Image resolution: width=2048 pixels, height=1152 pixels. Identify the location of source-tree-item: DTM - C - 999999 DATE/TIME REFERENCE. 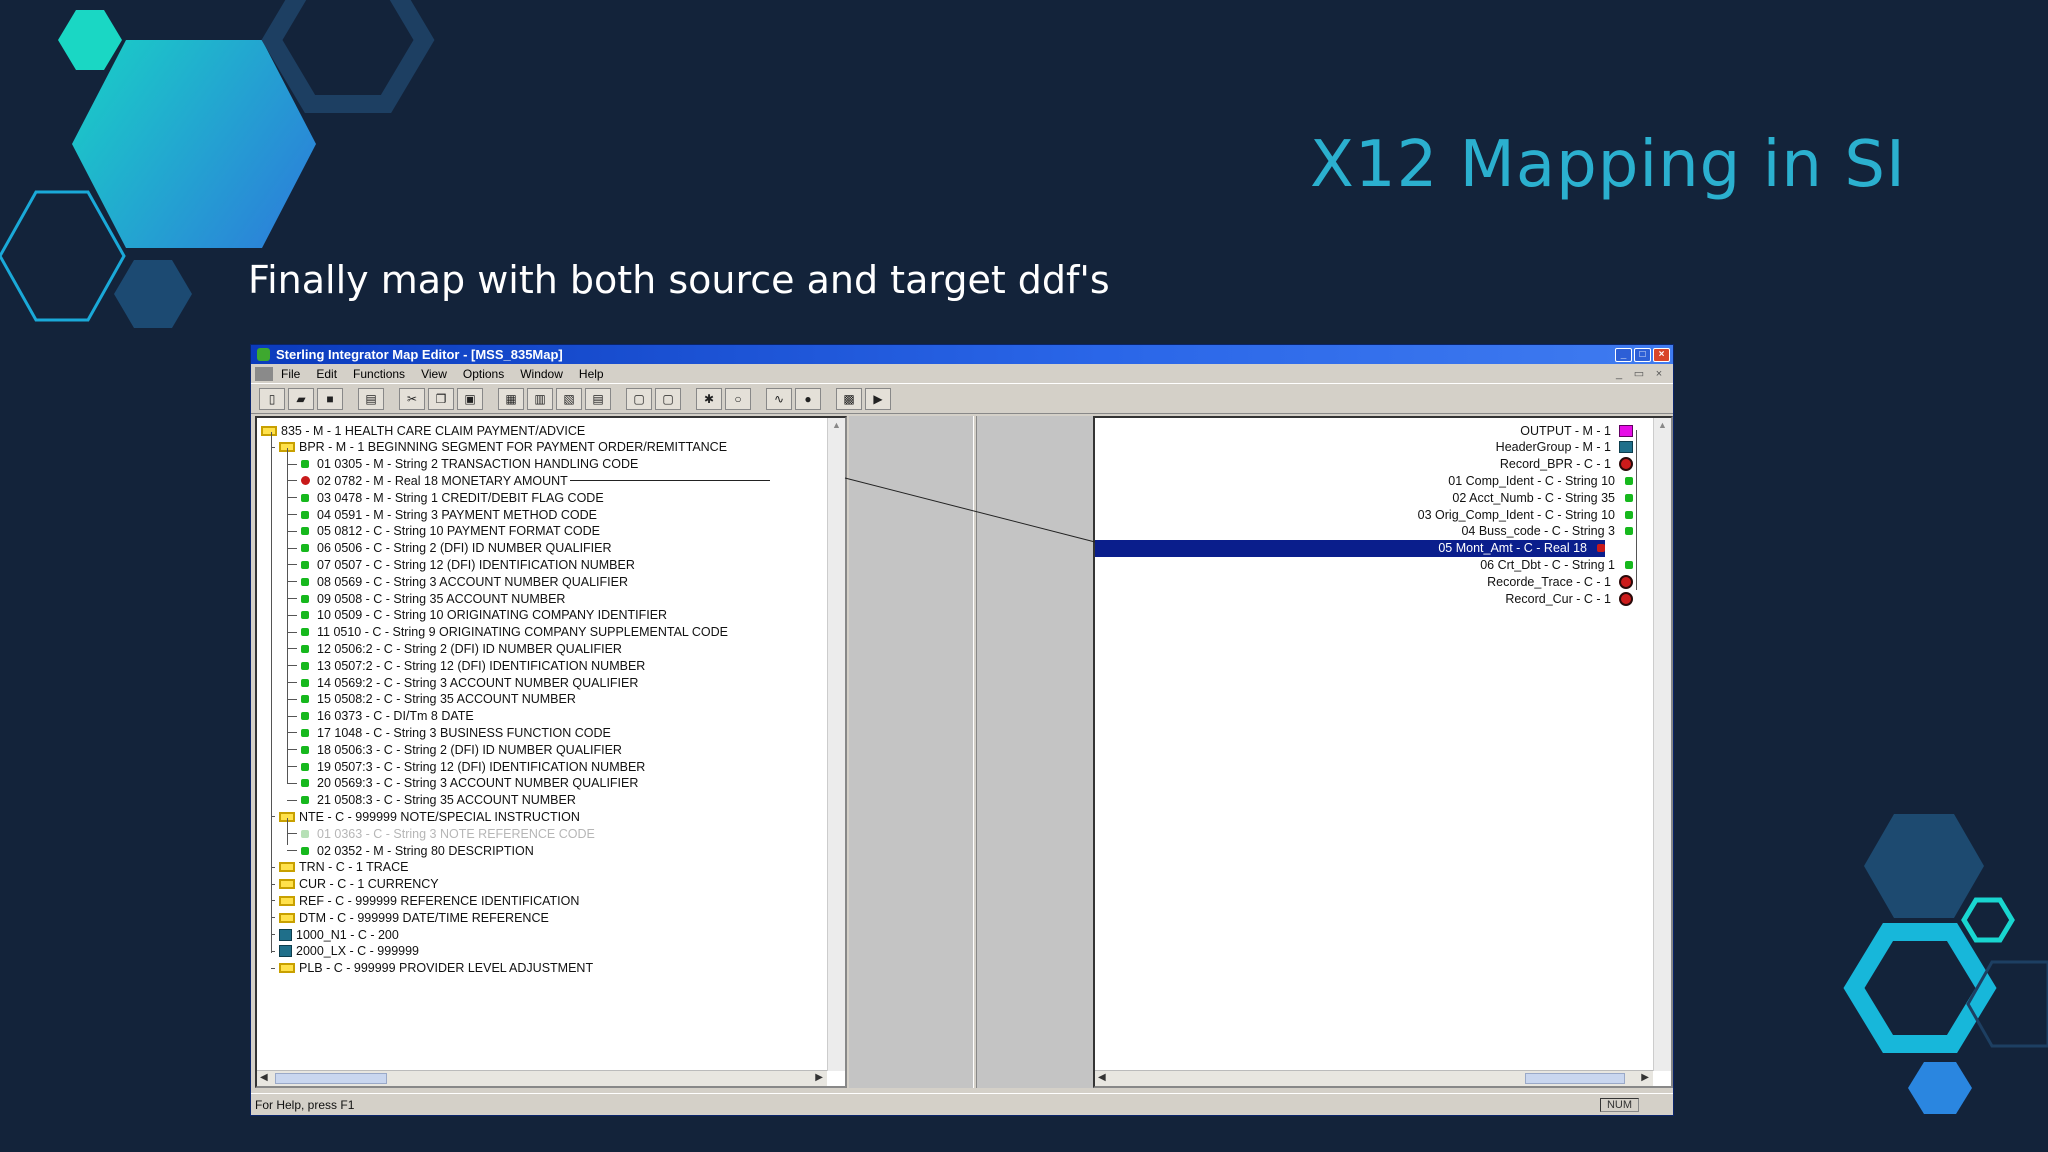
(410, 917).